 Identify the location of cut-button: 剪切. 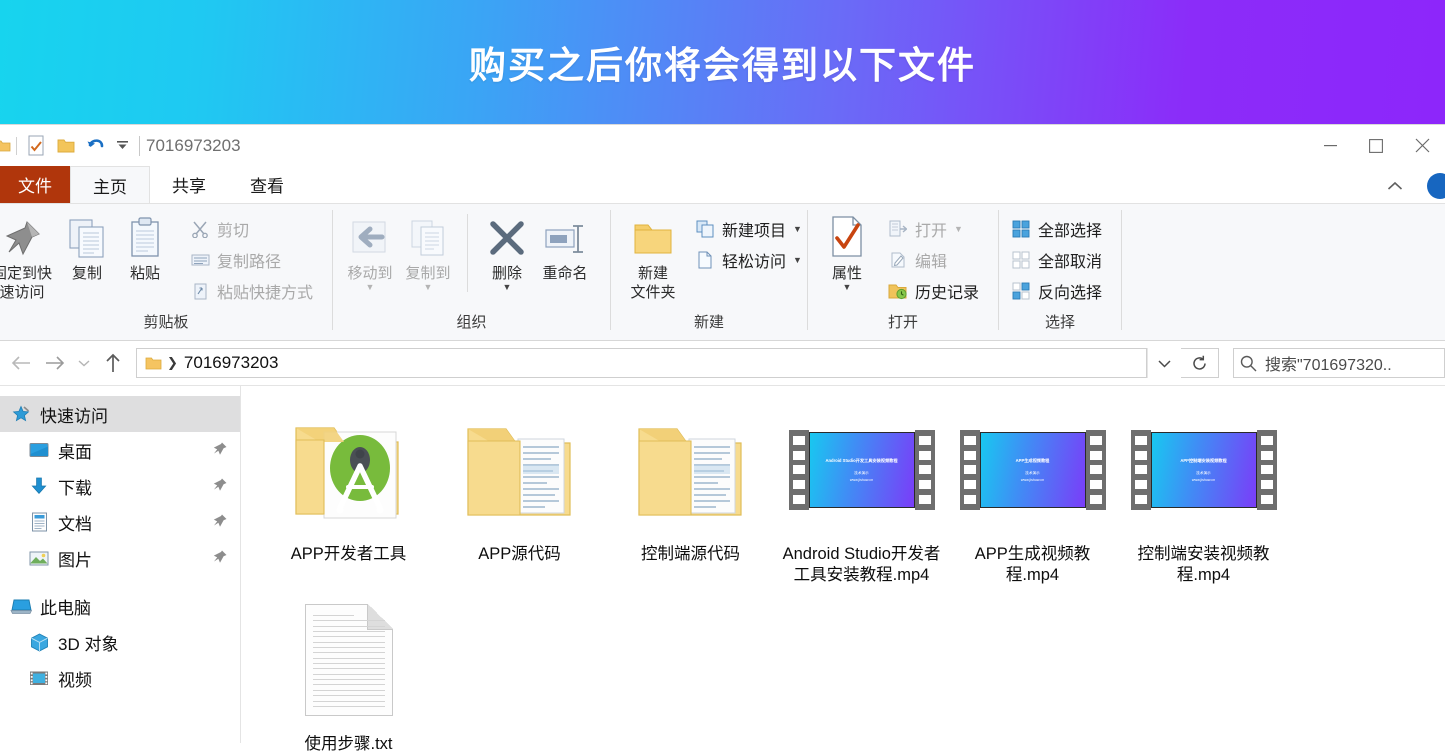
(251, 229).